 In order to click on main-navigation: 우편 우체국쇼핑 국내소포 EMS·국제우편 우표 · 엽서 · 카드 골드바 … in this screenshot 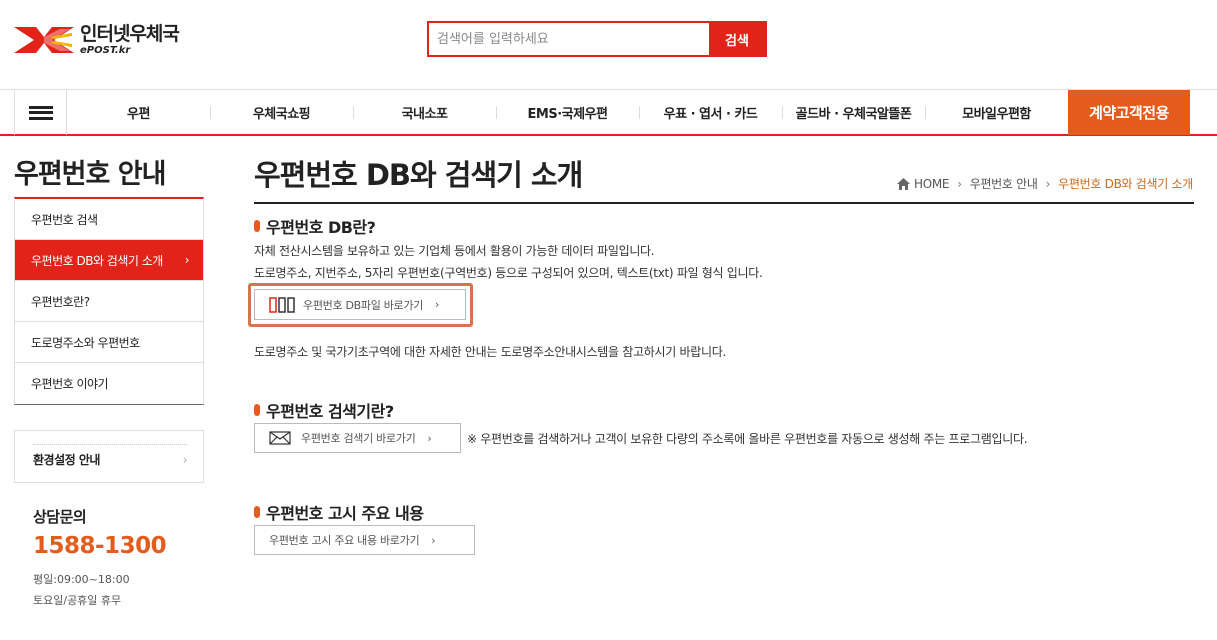, I will do `click(608, 112)`.